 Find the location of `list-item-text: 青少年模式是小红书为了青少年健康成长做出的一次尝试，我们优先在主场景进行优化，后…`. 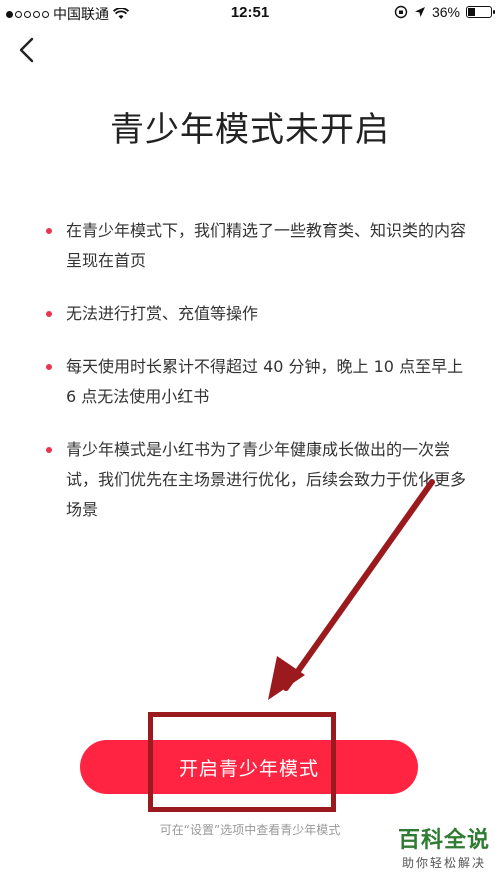

list-item-text: 青少年模式是小红书为了青少年健康成长做出的一次尝试，我们优先在主场景进行优化，后… is located at coordinates (266, 479).